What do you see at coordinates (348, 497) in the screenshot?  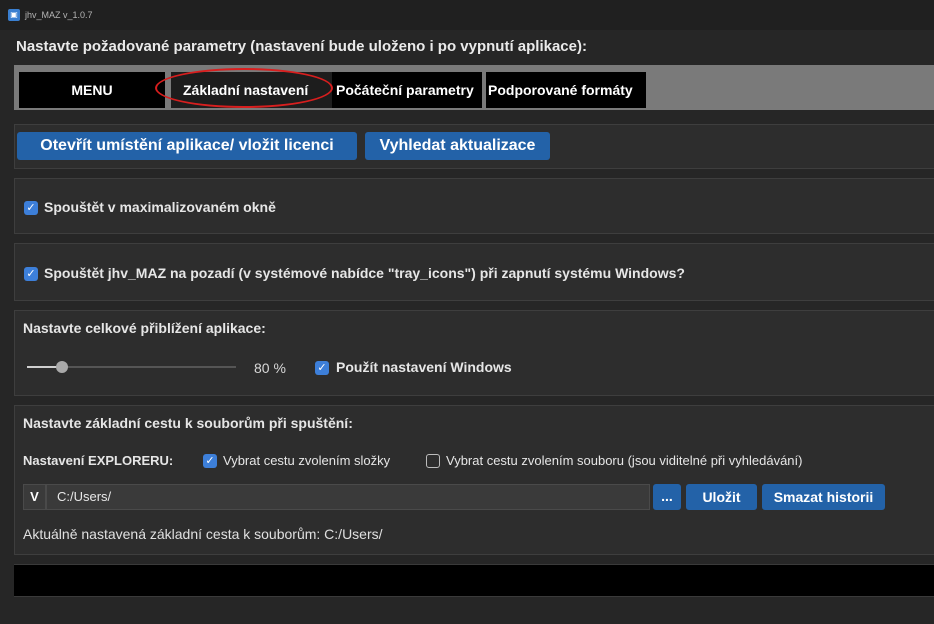 I see `path-input: C:/Users/` at bounding box center [348, 497].